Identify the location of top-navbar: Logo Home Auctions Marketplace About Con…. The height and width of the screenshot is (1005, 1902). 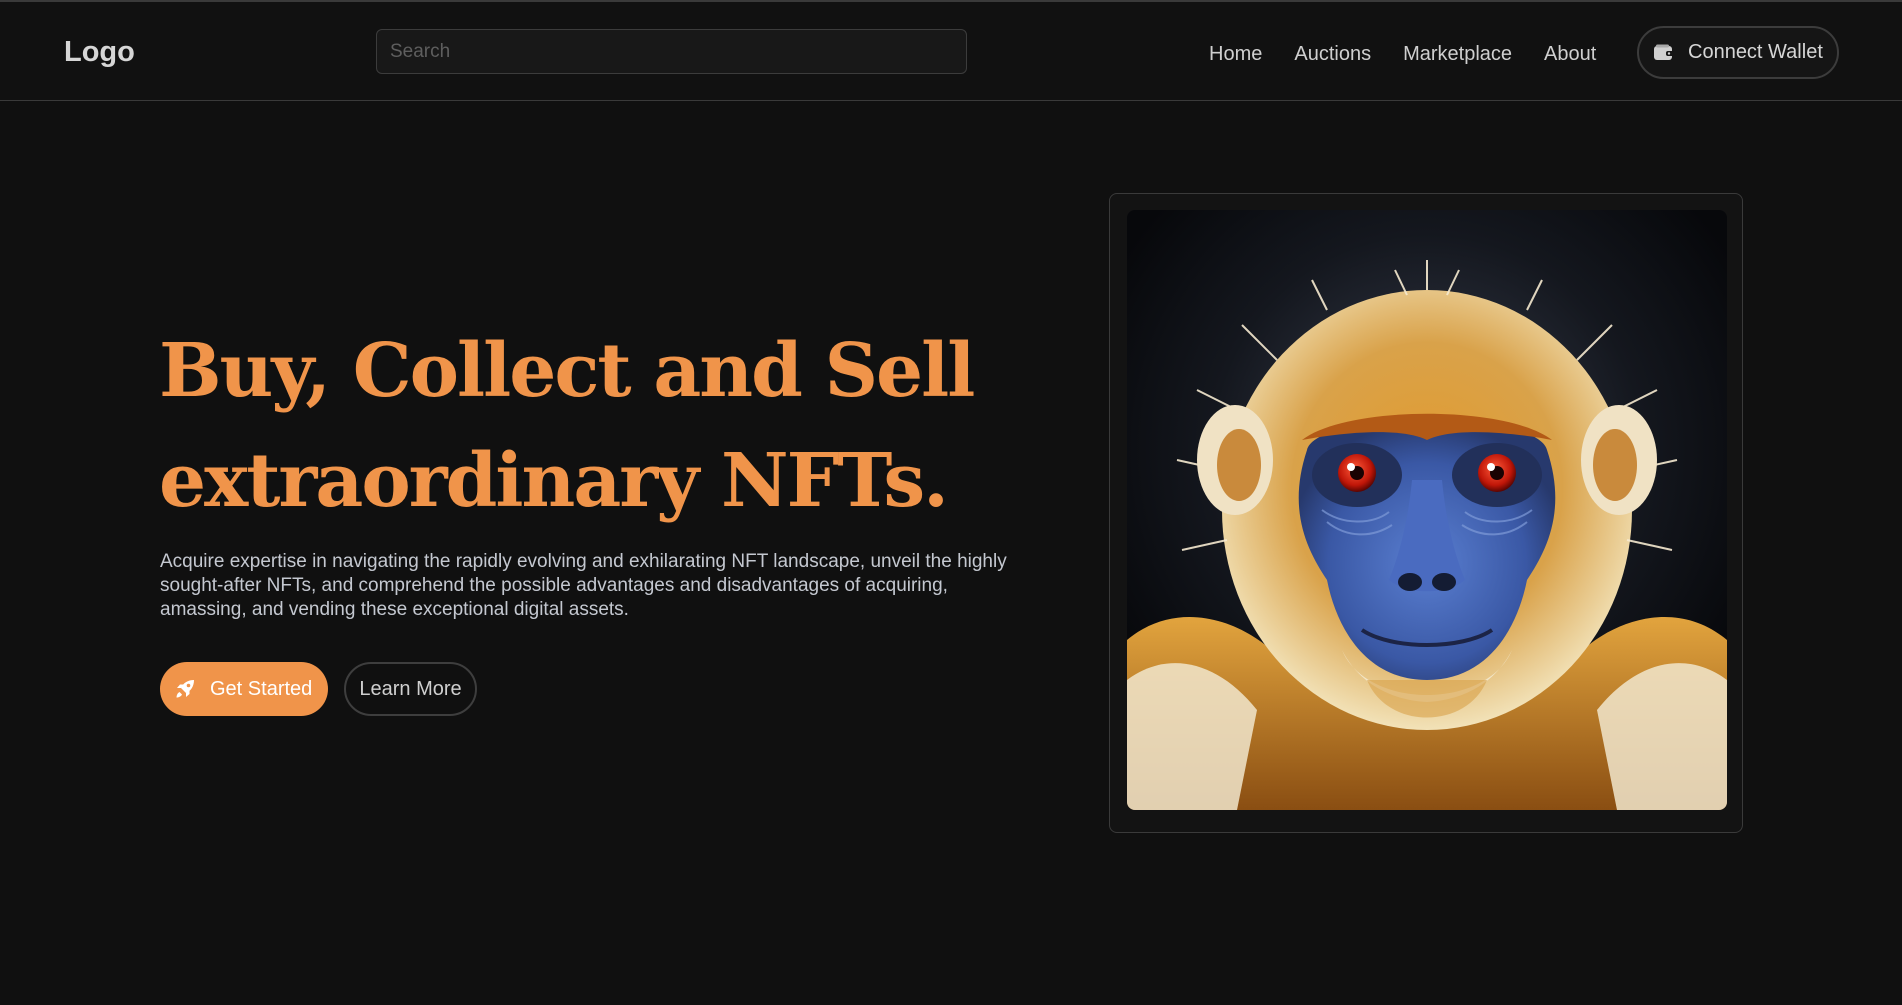
(951, 51).